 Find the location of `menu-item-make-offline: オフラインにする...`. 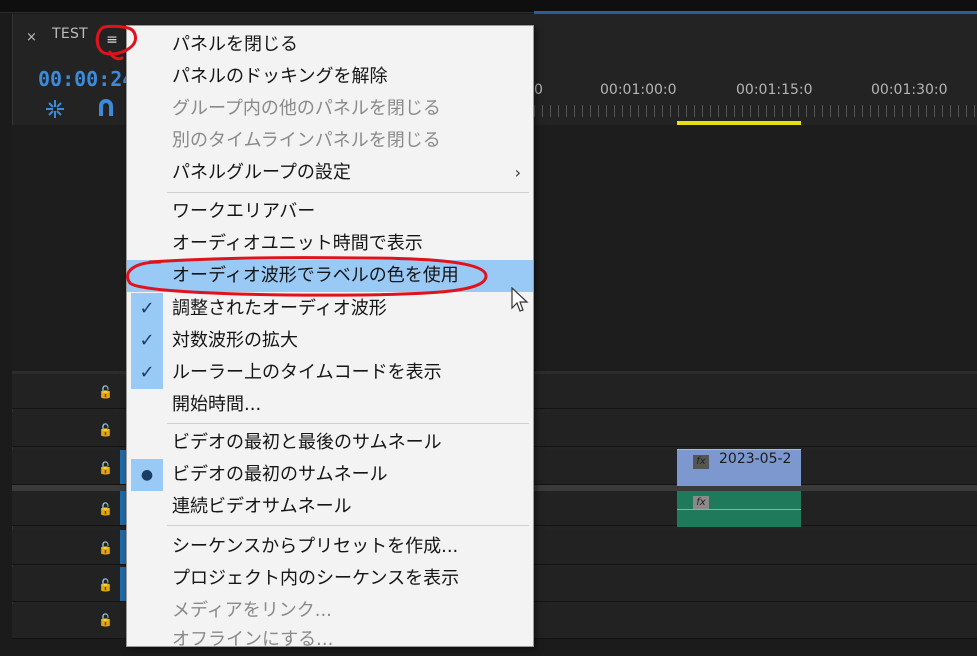

menu-item-make-offline: オフラインにする... is located at coordinates (330, 640).